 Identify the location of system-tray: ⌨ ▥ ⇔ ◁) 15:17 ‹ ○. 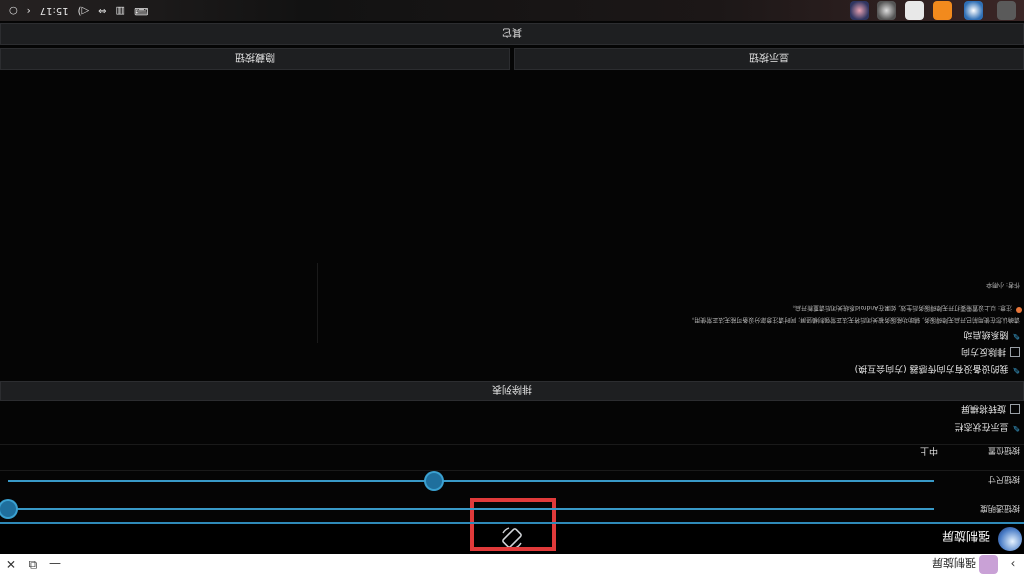
(74, 10).